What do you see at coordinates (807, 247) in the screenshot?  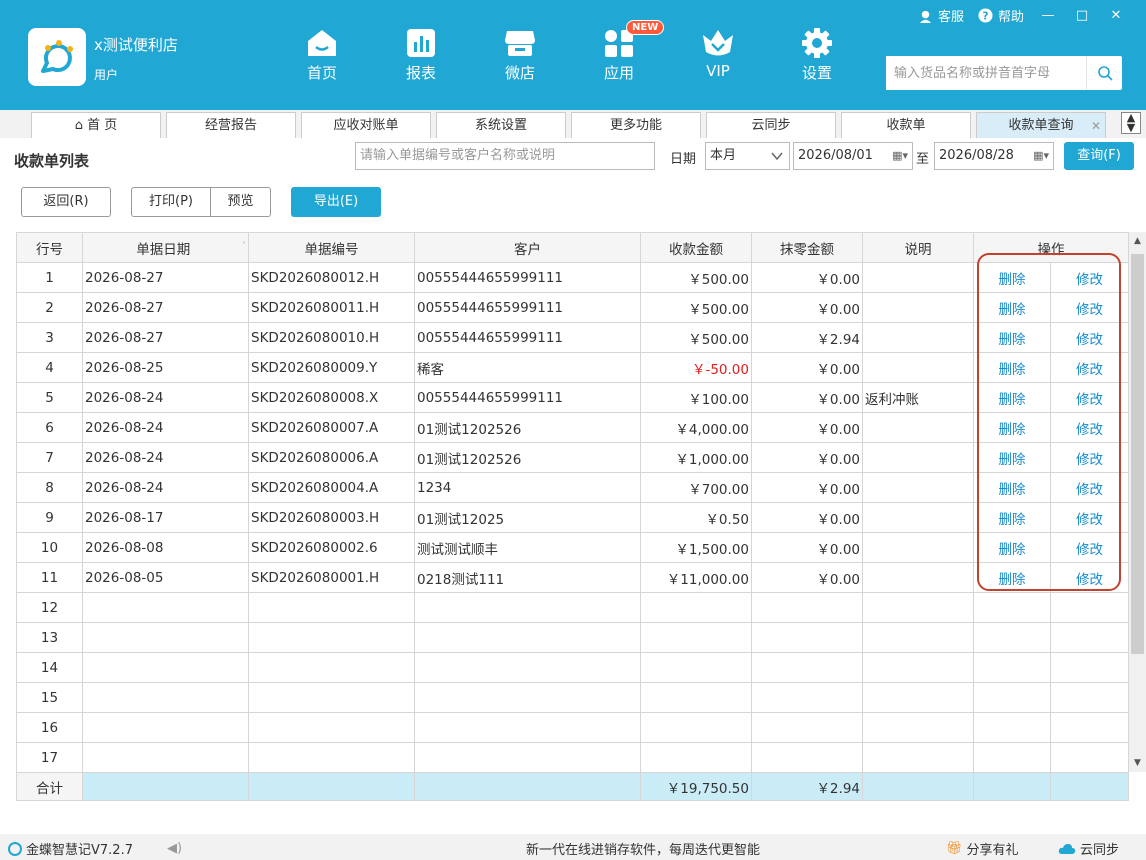 I see `col-round-off: 抹零金额` at bounding box center [807, 247].